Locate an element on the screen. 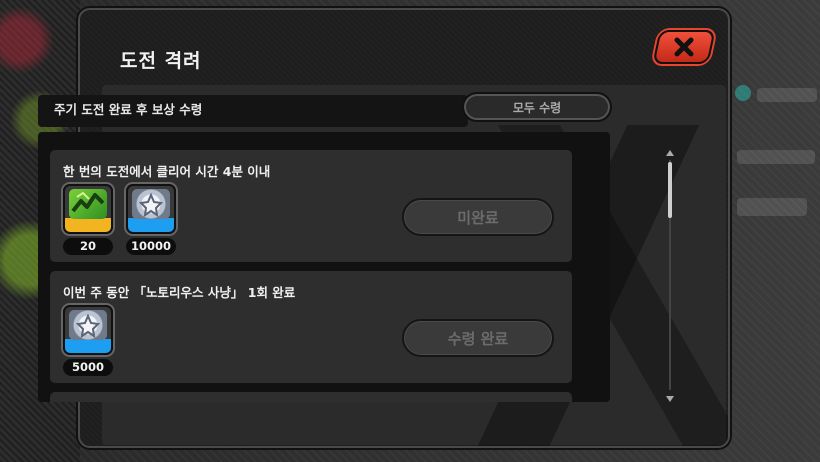 Image resolution: width=820 pixels, height=462 pixels. claim-all-button: 모두 수령 is located at coordinates (537, 107).